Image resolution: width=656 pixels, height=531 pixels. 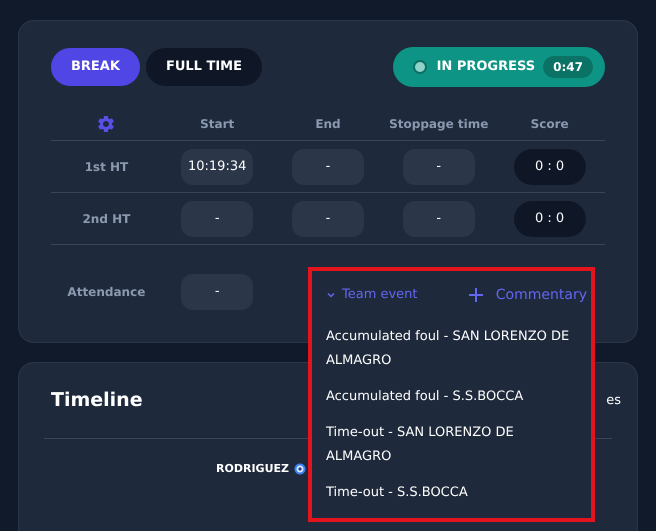 What do you see at coordinates (217, 292) in the screenshot?
I see `attendance-field: -` at bounding box center [217, 292].